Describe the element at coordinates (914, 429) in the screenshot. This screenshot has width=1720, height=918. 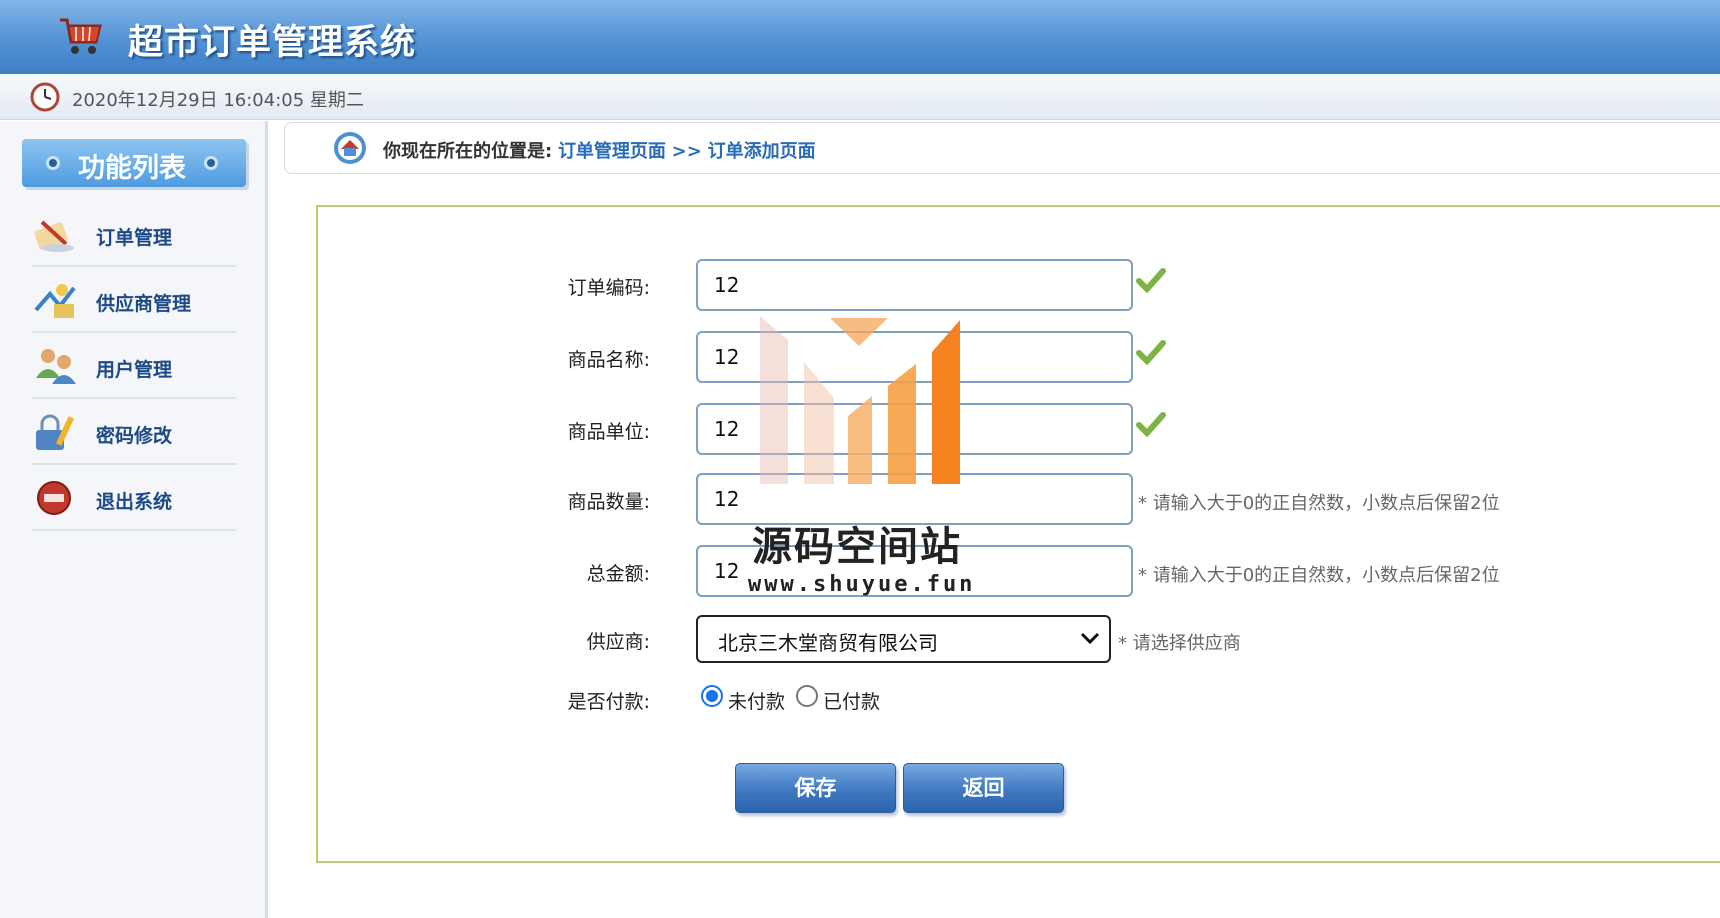
I see `product-unit-input` at that location.